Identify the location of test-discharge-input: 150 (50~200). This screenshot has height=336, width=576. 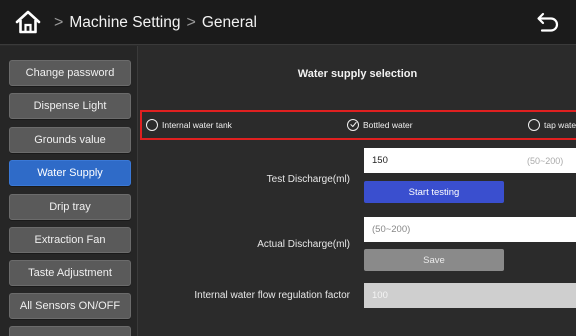
(470, 160).